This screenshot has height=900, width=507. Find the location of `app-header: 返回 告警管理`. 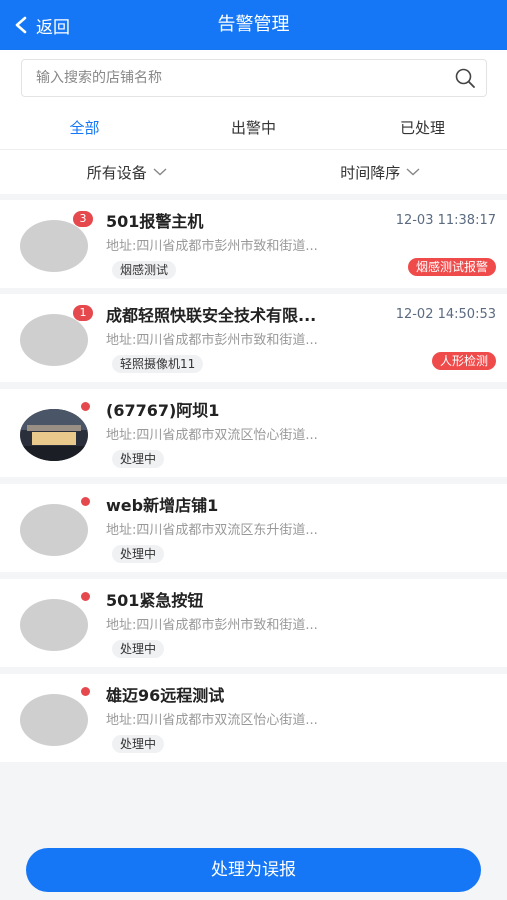

app-header: 返回 告警管理 is located at coordinates (253, 25).